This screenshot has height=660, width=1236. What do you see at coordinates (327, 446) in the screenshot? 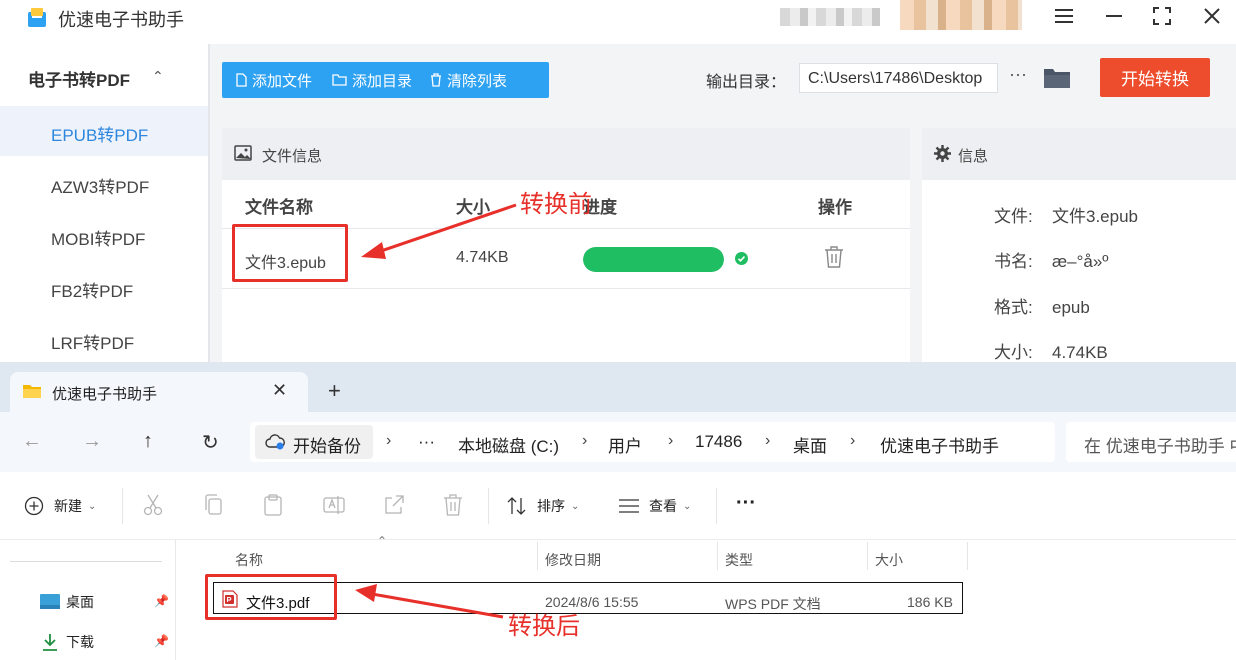
I see `backup-label: 开始备份` at bounding box center [327, 446].